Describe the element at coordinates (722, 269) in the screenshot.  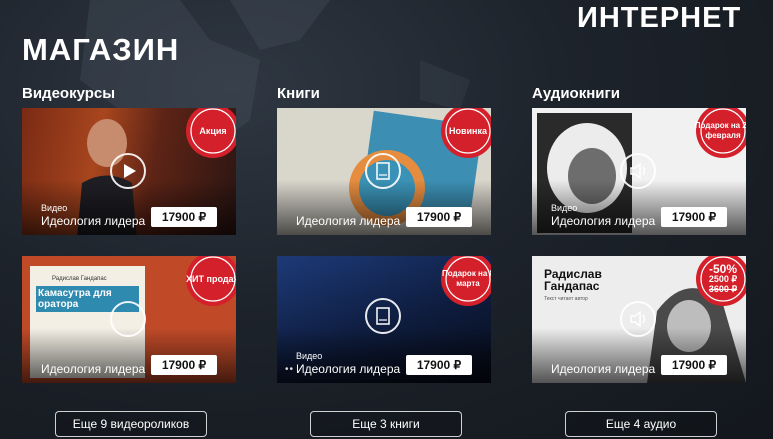
I see `discount-percent: -50%` at that location.